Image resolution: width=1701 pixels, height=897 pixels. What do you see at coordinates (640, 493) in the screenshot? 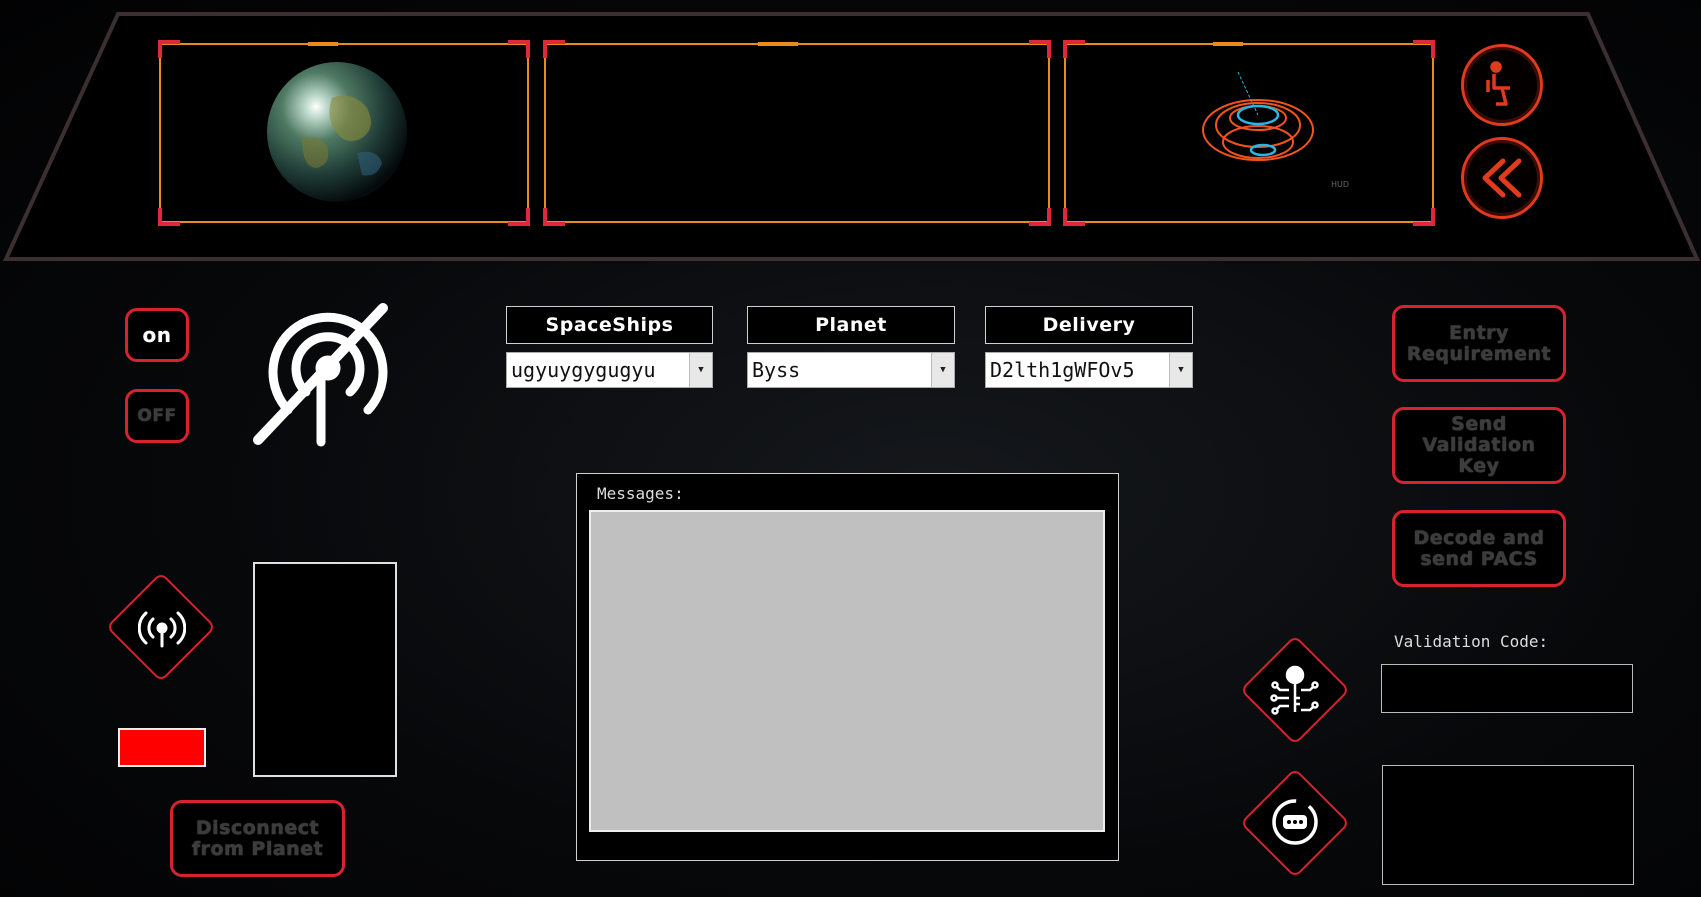
I see `messages-label: Messages:` at bounding box center [640, 493].